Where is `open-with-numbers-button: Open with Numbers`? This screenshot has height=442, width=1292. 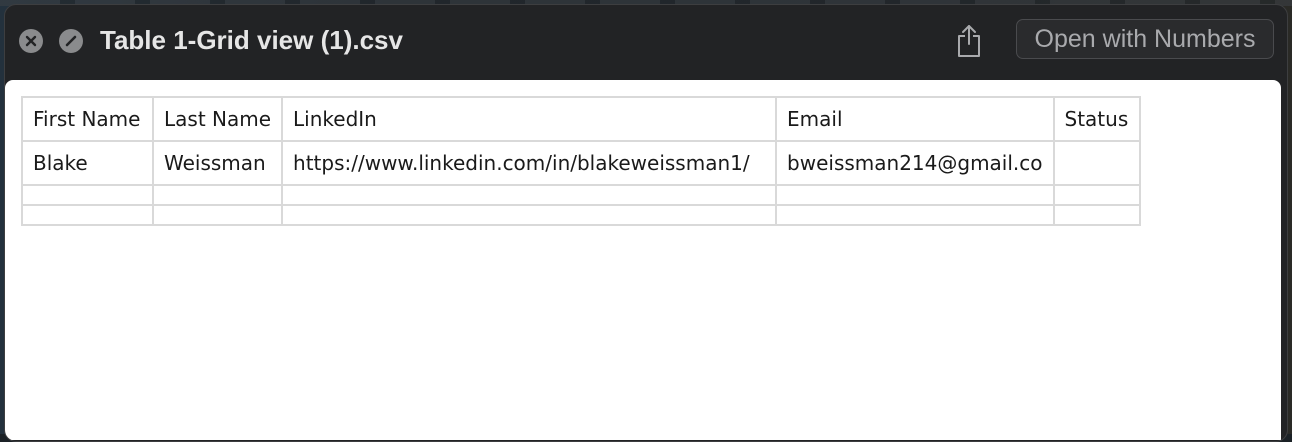
open-with-numbers-button: Open with Numbers is located at coordinates (1145, 39).